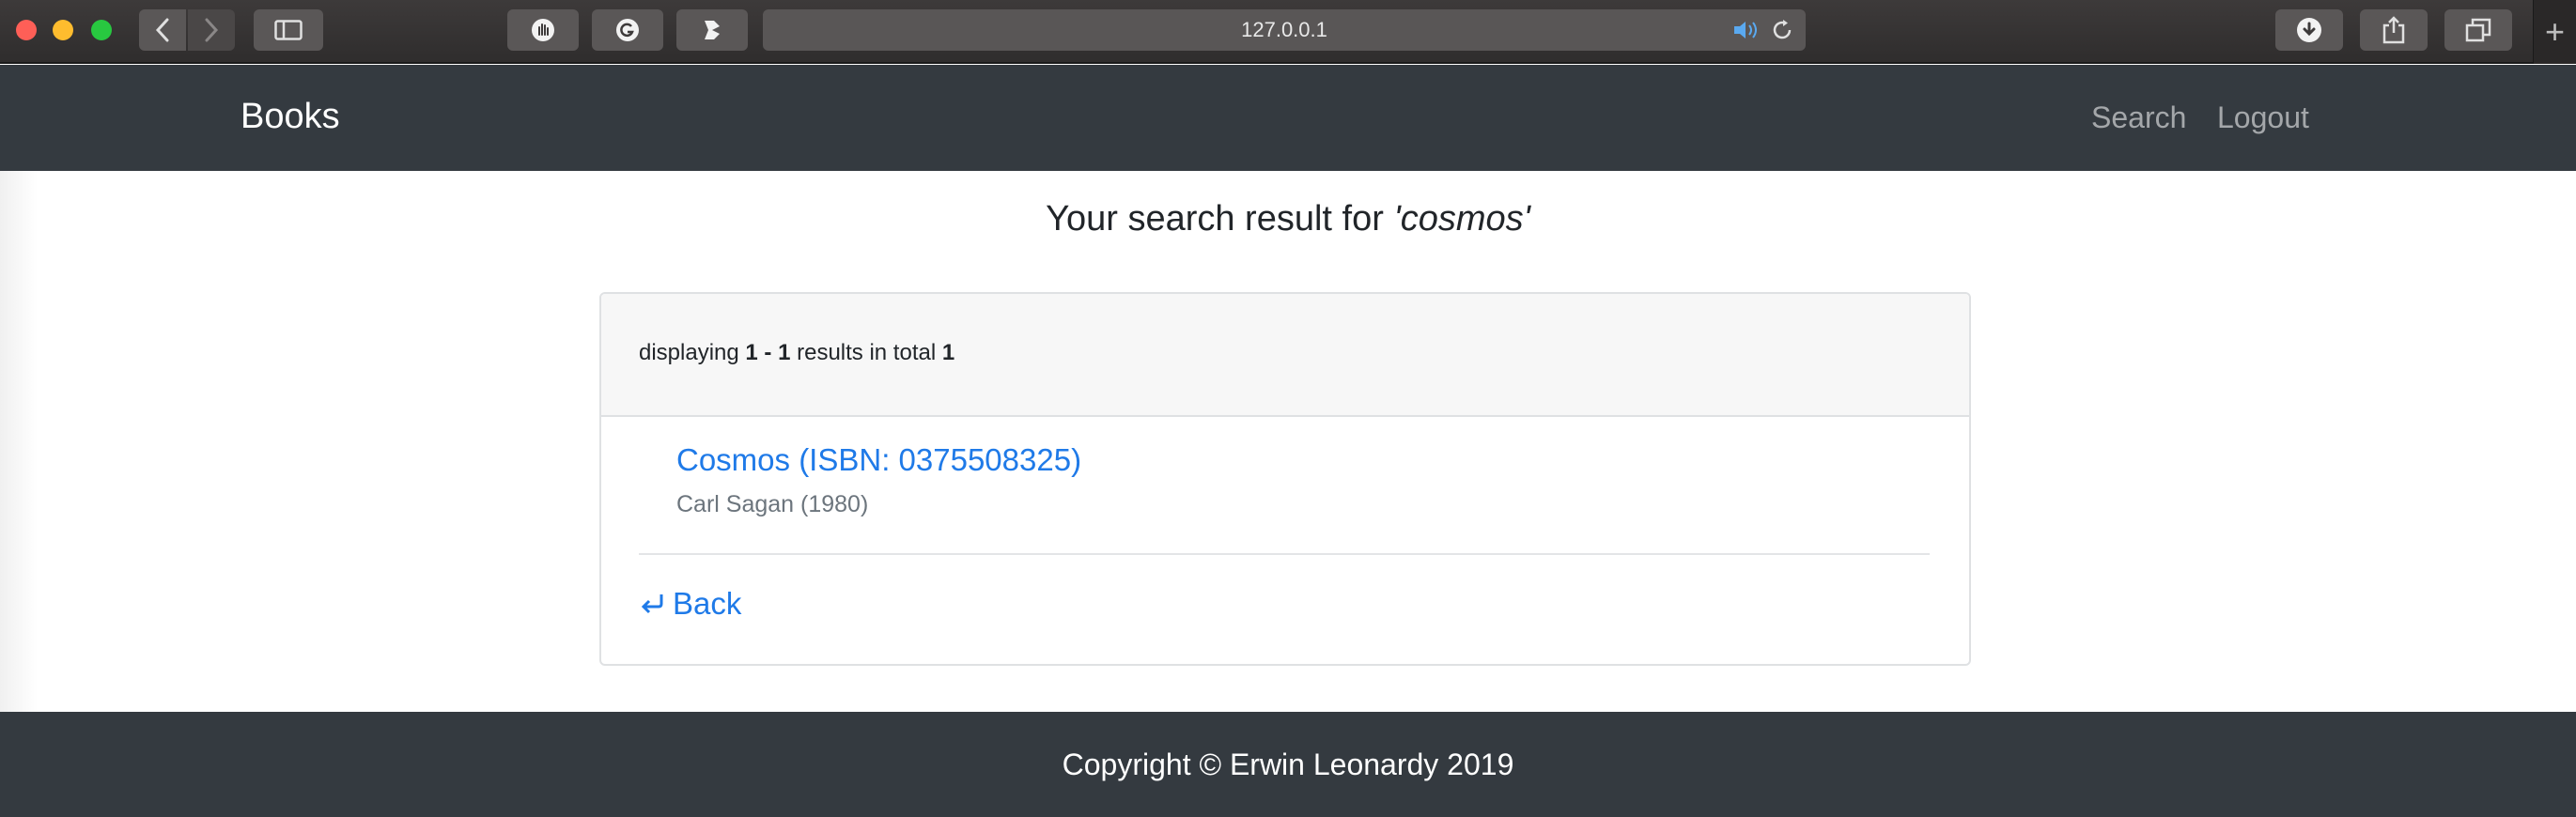 This screenshot has width=2576, height=817. I want to click on audio-icon, so click(1746, 30).